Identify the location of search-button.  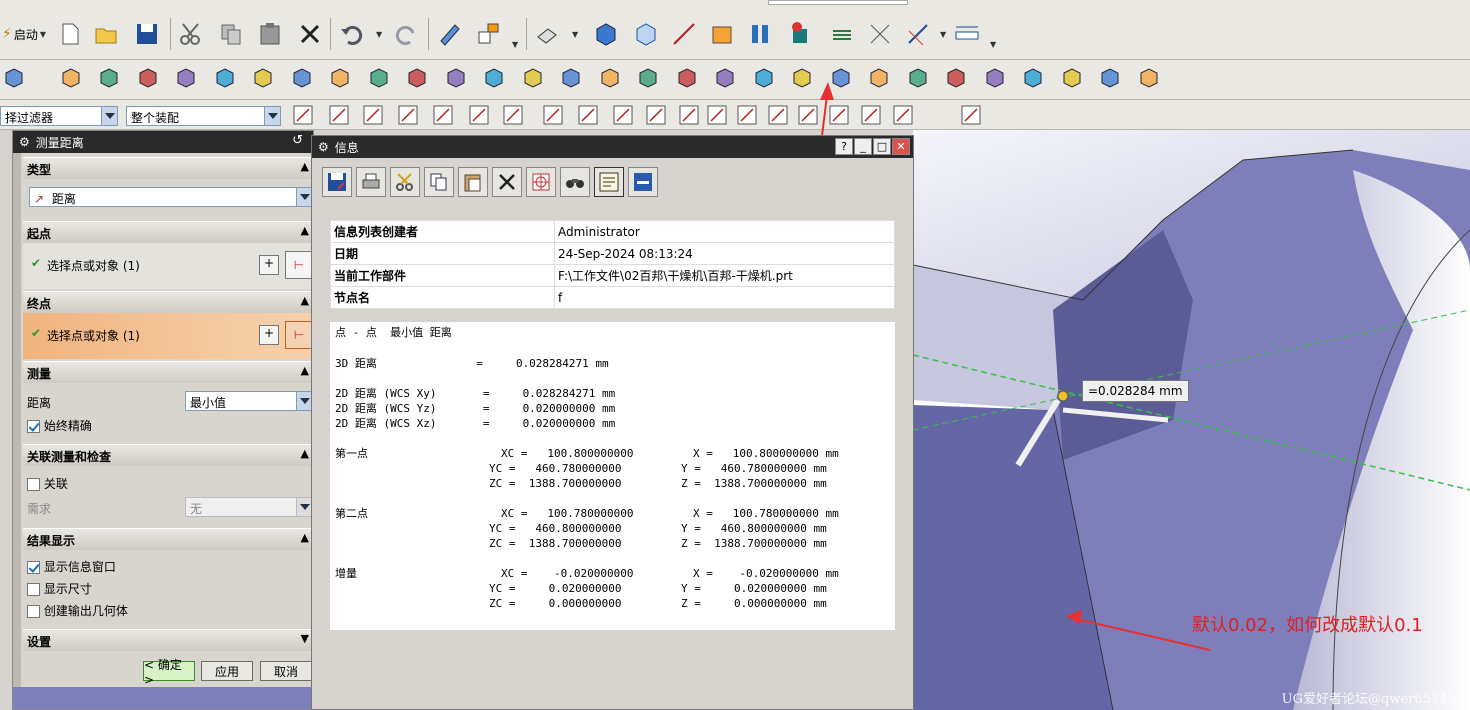
(575, 182).